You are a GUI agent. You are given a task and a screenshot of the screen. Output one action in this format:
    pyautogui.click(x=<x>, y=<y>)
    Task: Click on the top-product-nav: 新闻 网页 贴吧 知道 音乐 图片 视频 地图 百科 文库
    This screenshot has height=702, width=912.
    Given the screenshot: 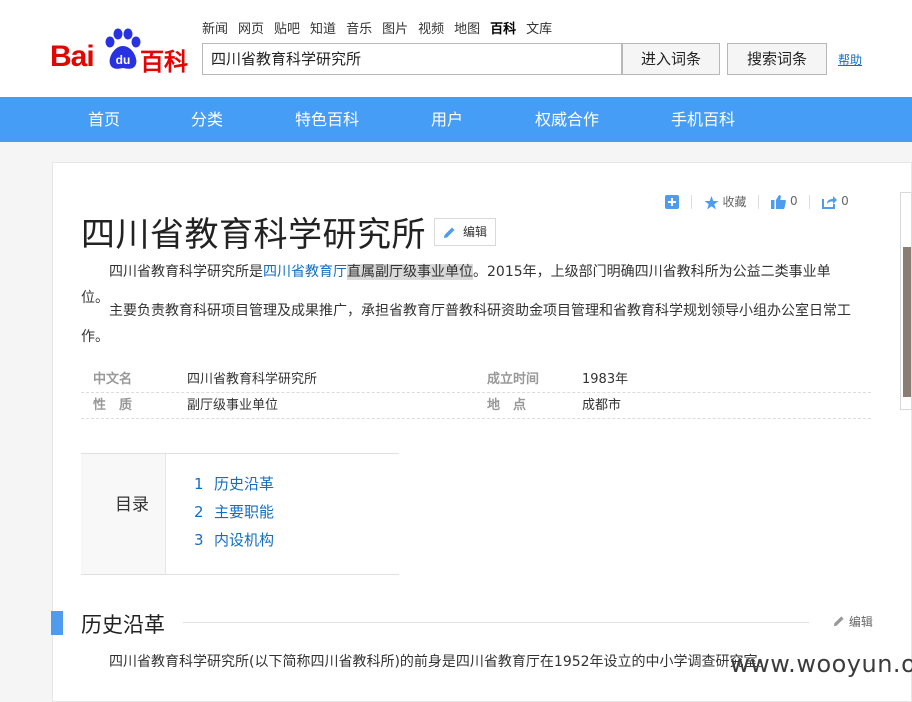 What is the action you would take?
    pyautogui.click(x=382, y=27)
    